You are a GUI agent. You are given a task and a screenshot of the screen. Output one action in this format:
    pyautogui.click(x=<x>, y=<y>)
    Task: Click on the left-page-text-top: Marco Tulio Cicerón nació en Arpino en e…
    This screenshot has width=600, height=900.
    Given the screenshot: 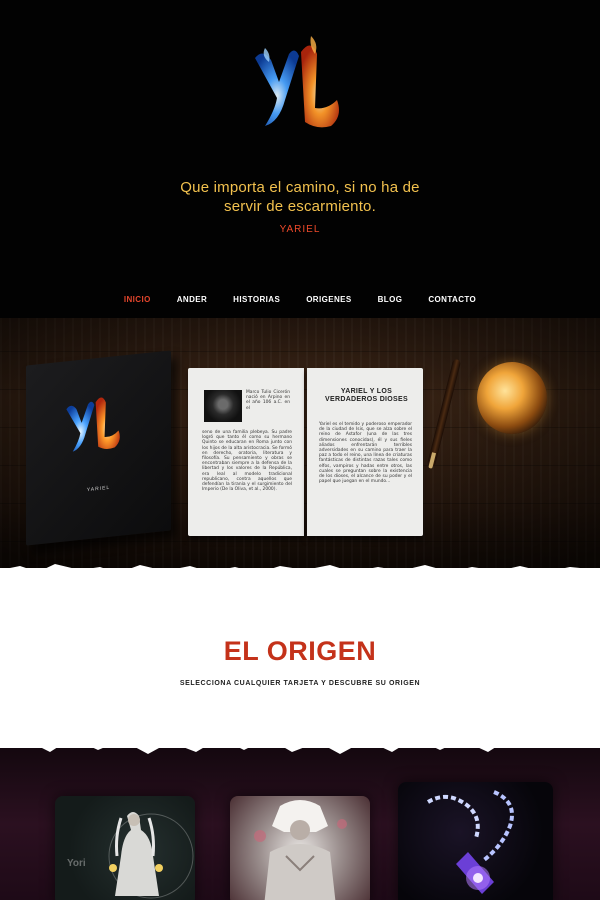 What is the action you would take?
    pyautogui.click(x=268, y=400)
    